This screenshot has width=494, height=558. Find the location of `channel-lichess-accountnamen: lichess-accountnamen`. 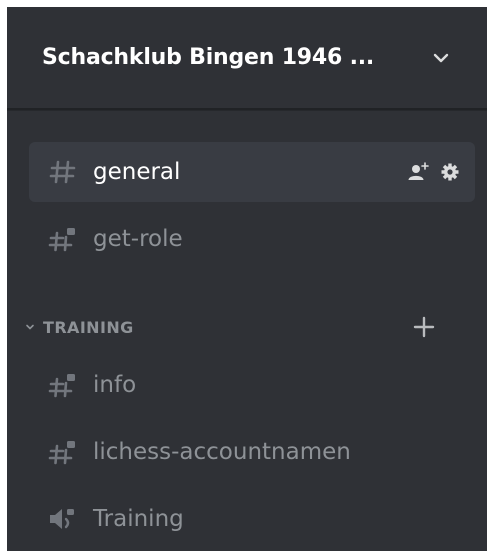

channel-lichess-accountnamen: lichess-accountnamen is located at coordinates (252, 452).